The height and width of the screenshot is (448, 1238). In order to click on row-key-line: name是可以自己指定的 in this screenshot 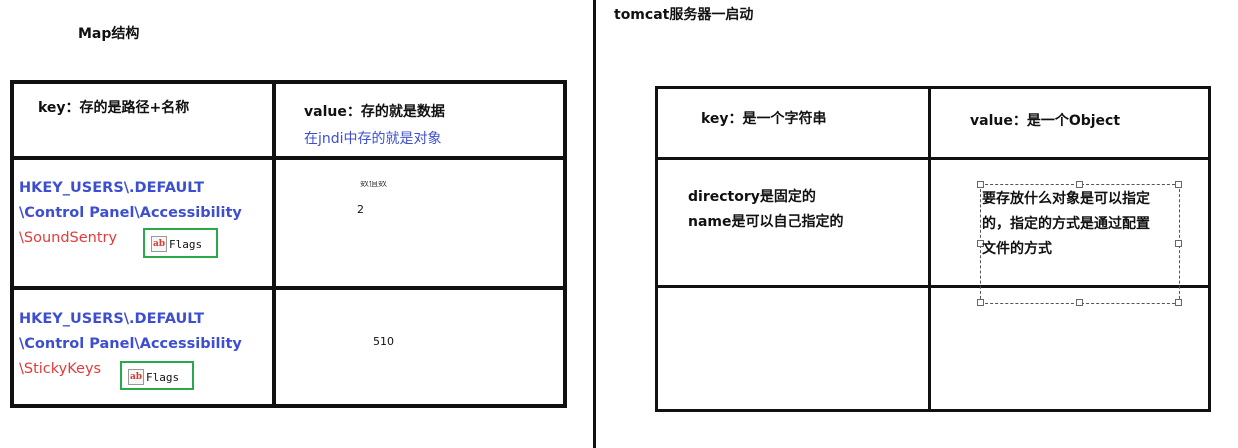, I will do `click(766, 222)`.